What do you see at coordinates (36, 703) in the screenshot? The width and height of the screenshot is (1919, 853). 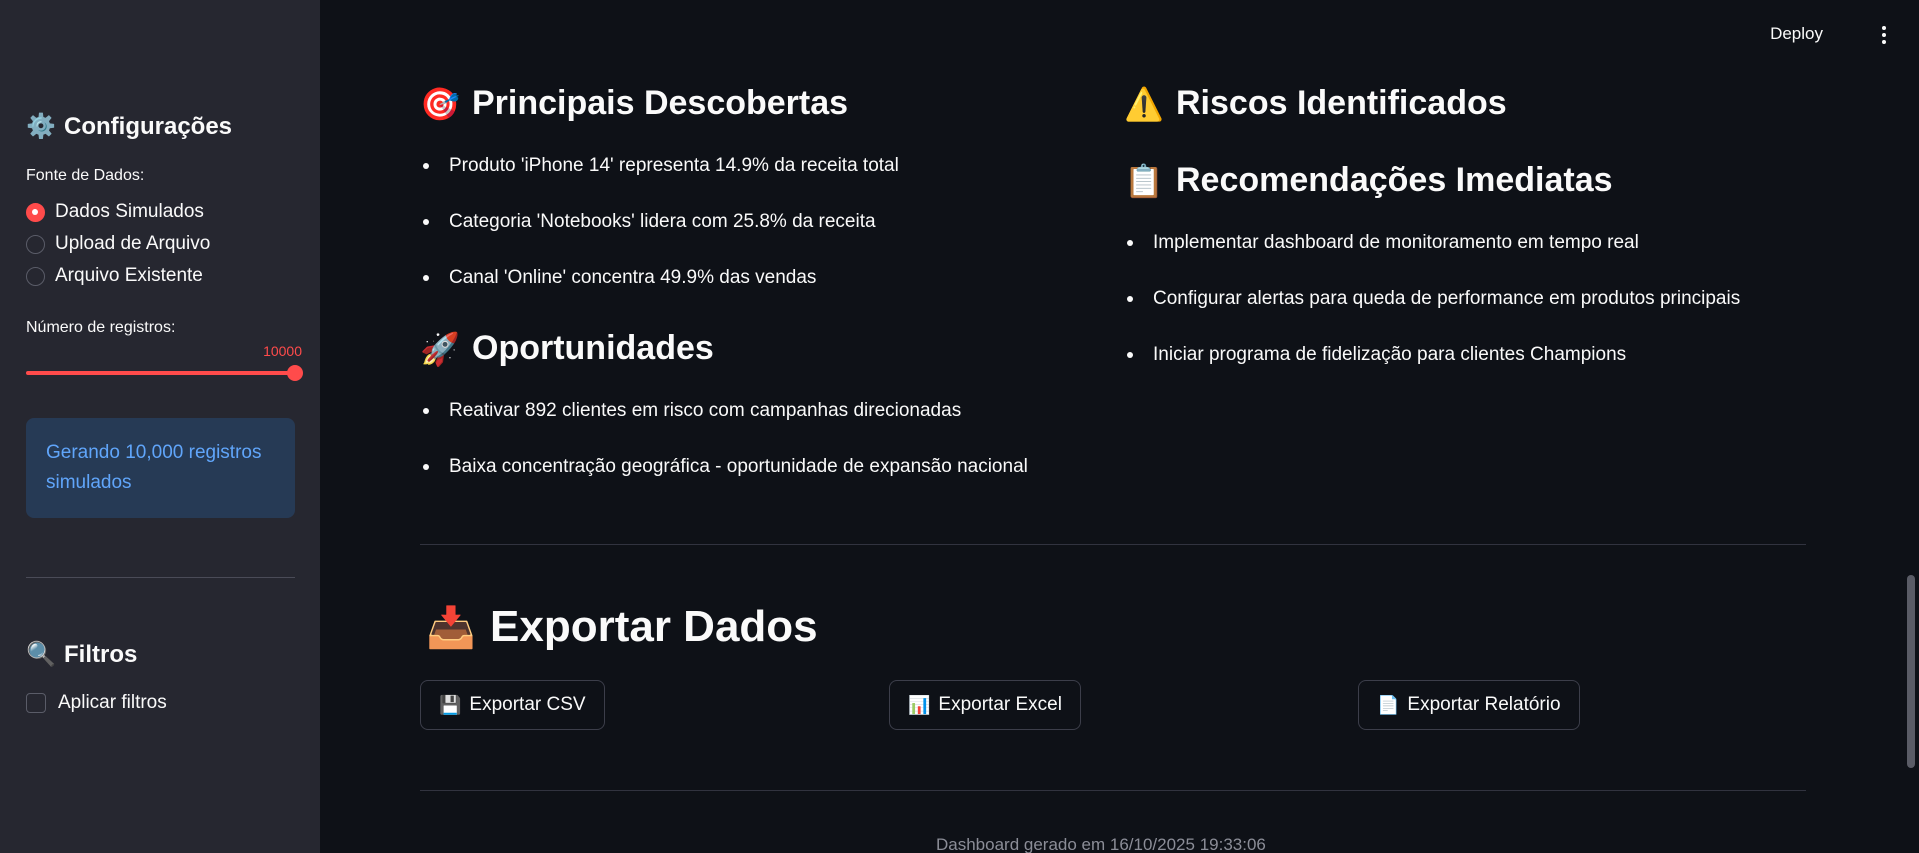 I see `checkbox` at bounding box center [36, 703].